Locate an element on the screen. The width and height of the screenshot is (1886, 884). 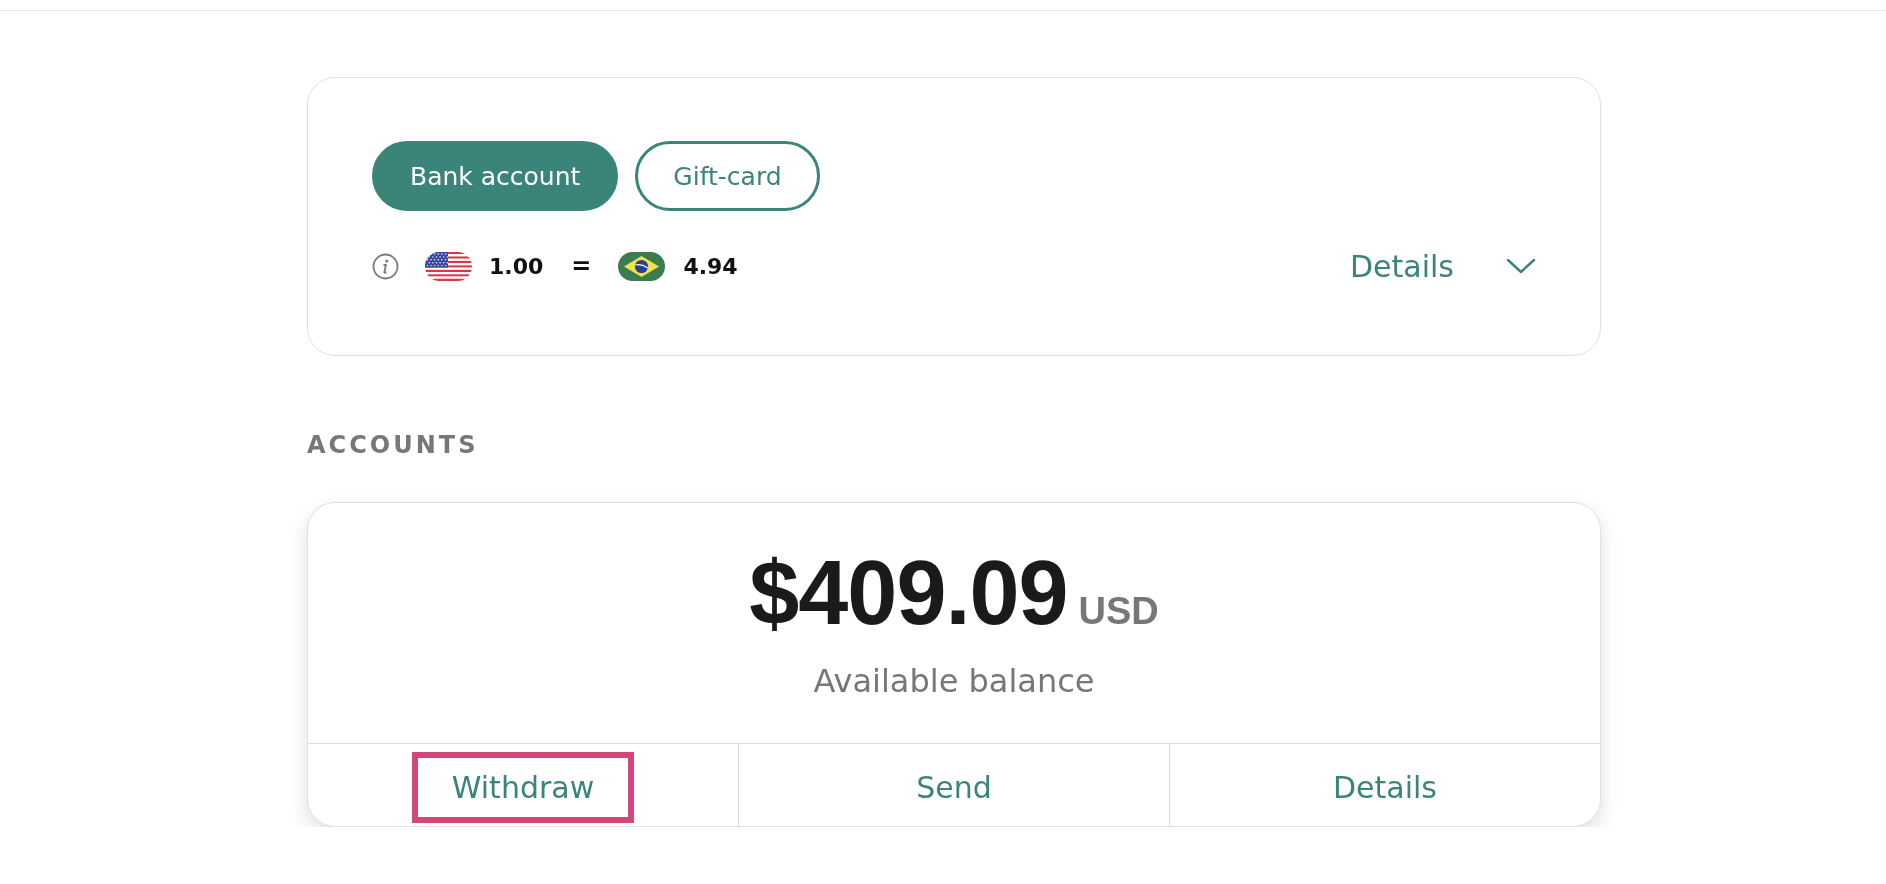
details-toggle: Details is located at coordinates (1443, 266).